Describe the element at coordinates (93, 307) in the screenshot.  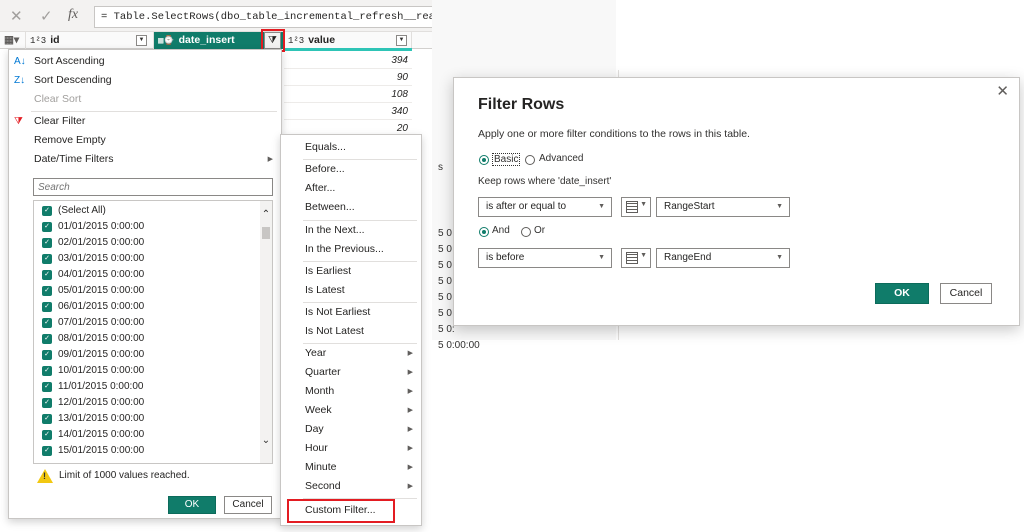
I see `list-item: ✓ 06/01/2015 0:00:00` at that location.